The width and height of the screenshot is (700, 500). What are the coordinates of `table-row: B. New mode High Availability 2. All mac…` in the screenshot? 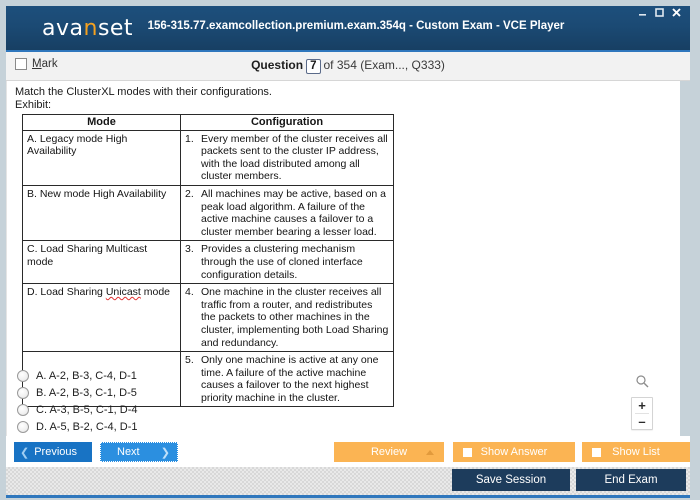 It's located at (208, 213).